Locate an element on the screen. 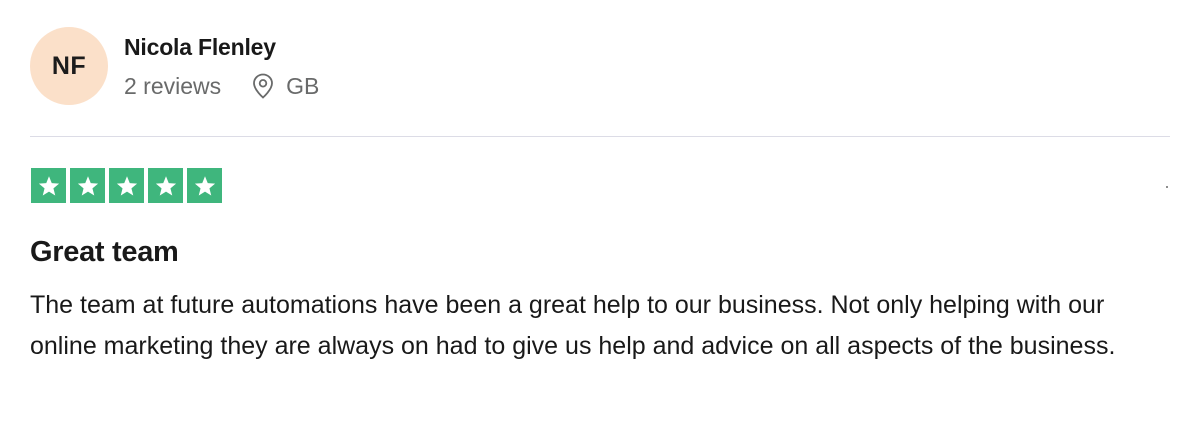  avatar: NF is located at coordinates (69, 66).